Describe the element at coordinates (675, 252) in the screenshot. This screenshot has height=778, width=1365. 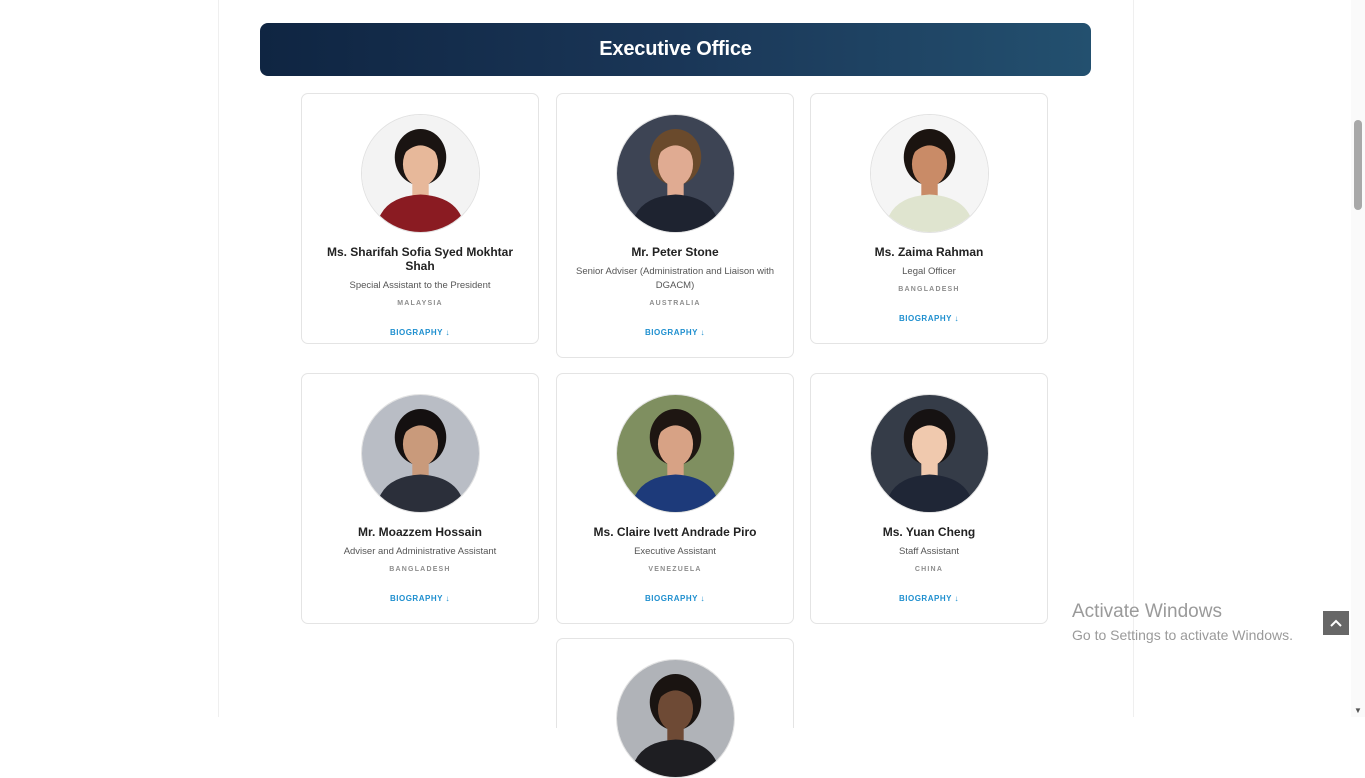
I see `person-name: Mr. Peter Stone` at that location.